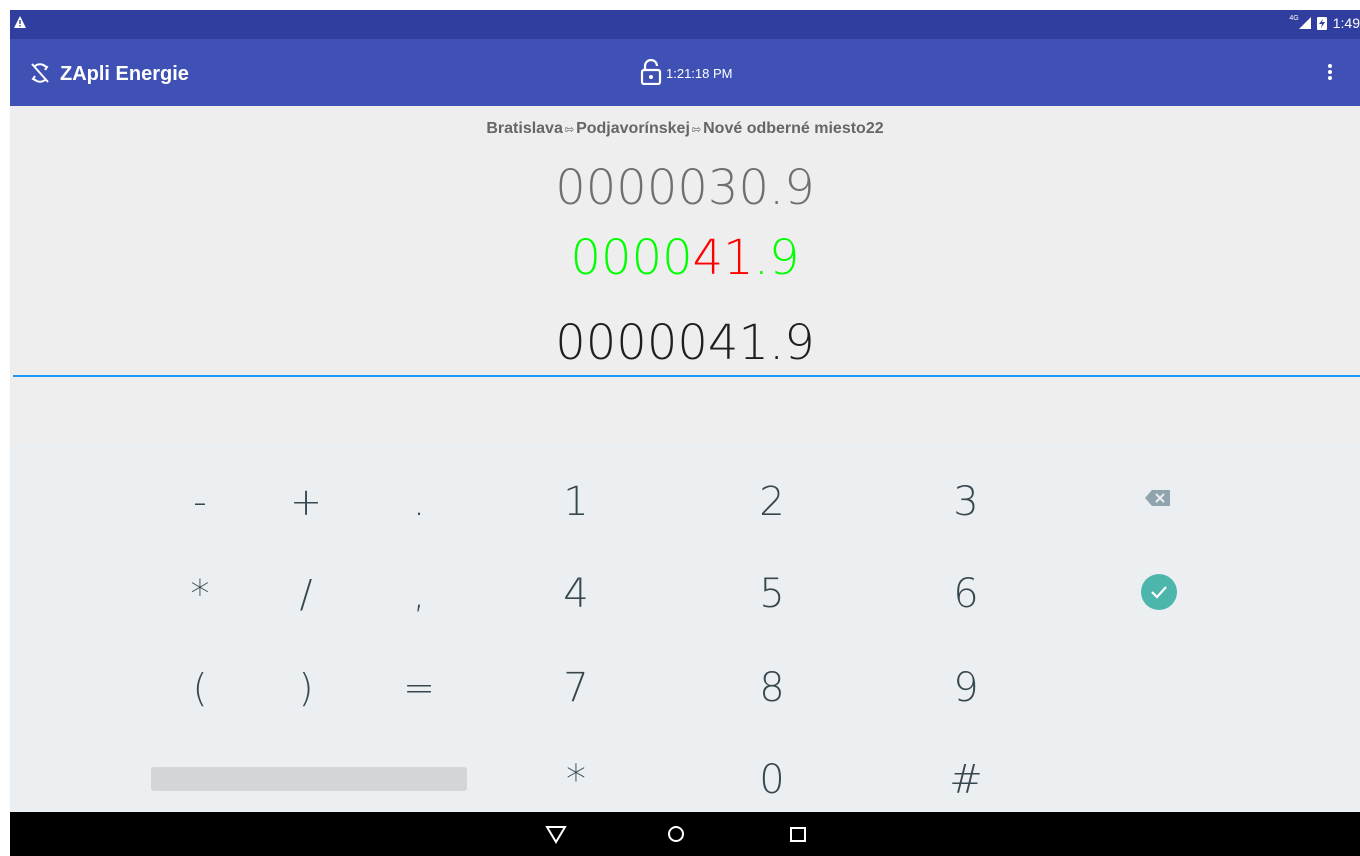  Describe the element at coordinates (798, 834) in the screenshot. I see `recents-icon` at that location.